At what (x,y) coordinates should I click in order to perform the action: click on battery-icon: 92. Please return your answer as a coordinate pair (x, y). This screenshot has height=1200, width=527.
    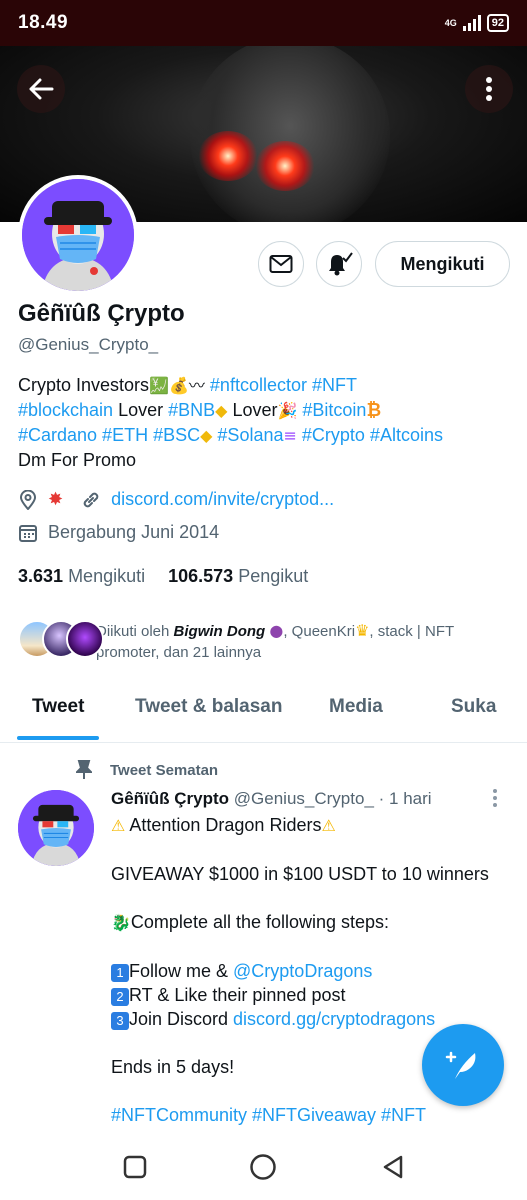
    Looking at the image, I should click on (497, 23).